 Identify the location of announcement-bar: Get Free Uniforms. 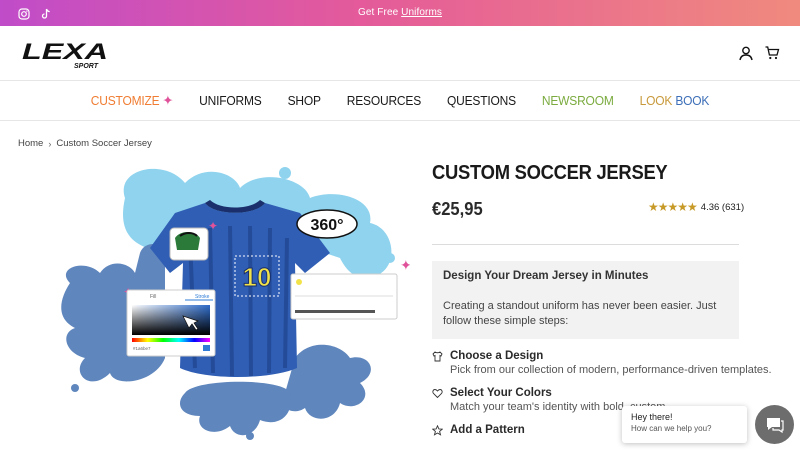
(400, 13).